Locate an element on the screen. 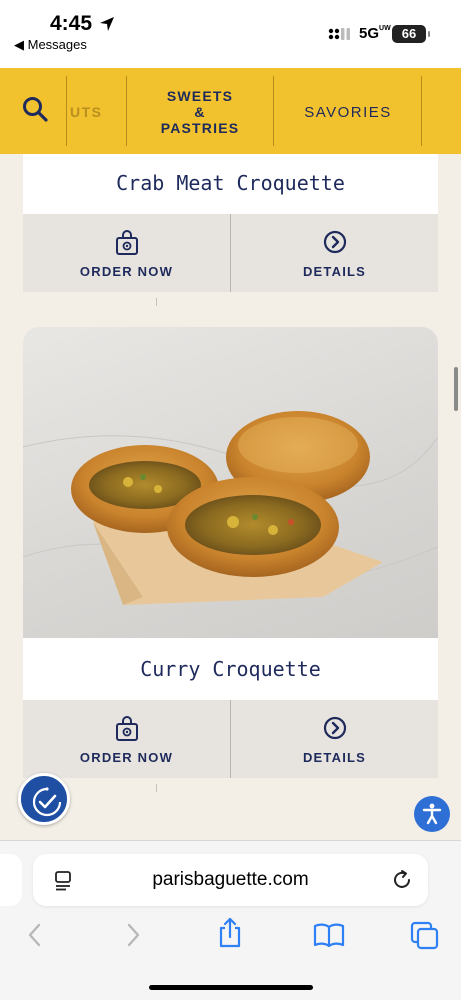 This screenshot has height=1000, width=461. scroll-indicator is located at coordinates (456, 389).